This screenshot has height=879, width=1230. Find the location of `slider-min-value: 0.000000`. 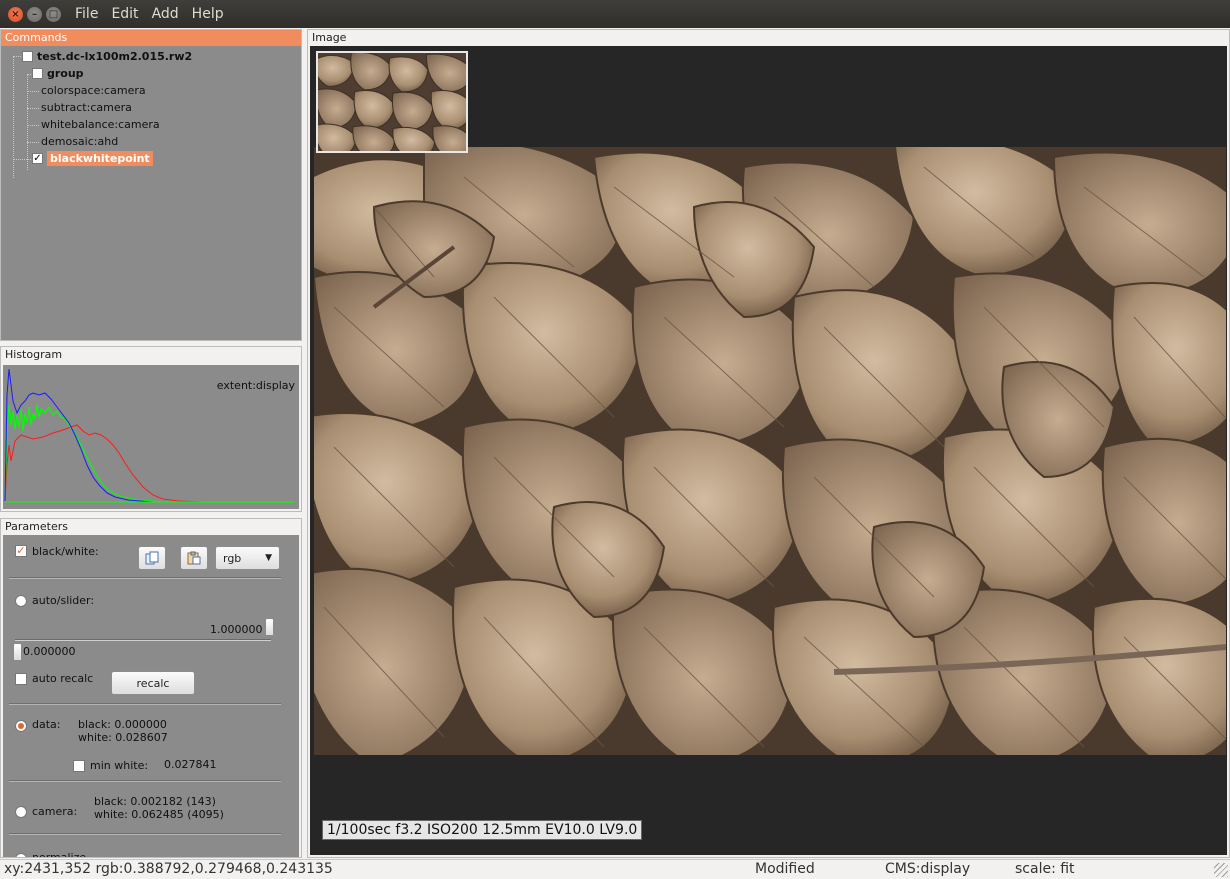

slider-min-value: 0.000000 is located at coordinates (49, 651).